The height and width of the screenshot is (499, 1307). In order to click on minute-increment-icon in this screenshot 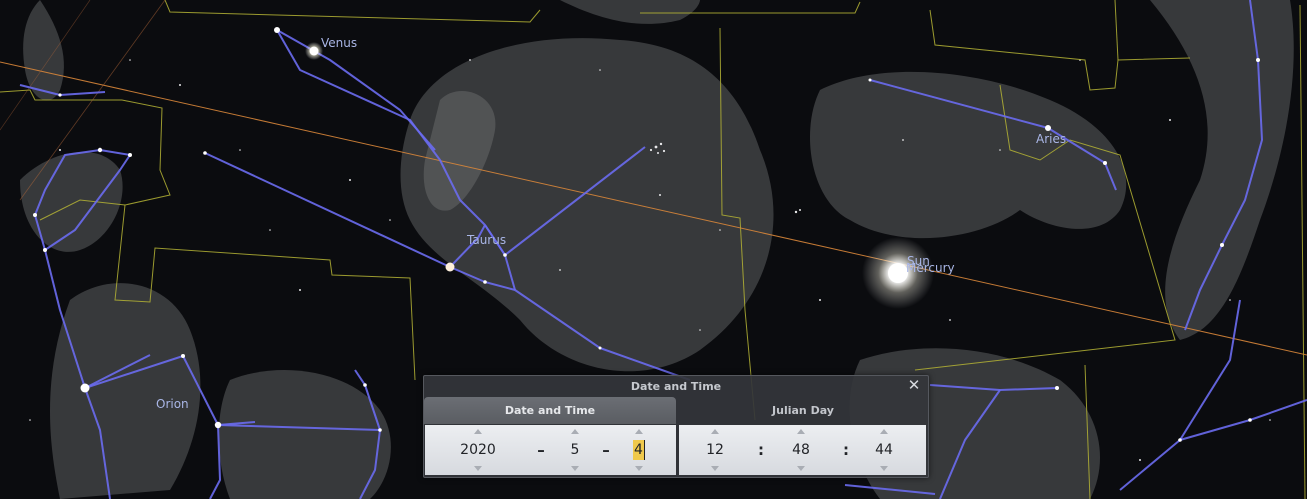, I will do `click(801, 431)`.